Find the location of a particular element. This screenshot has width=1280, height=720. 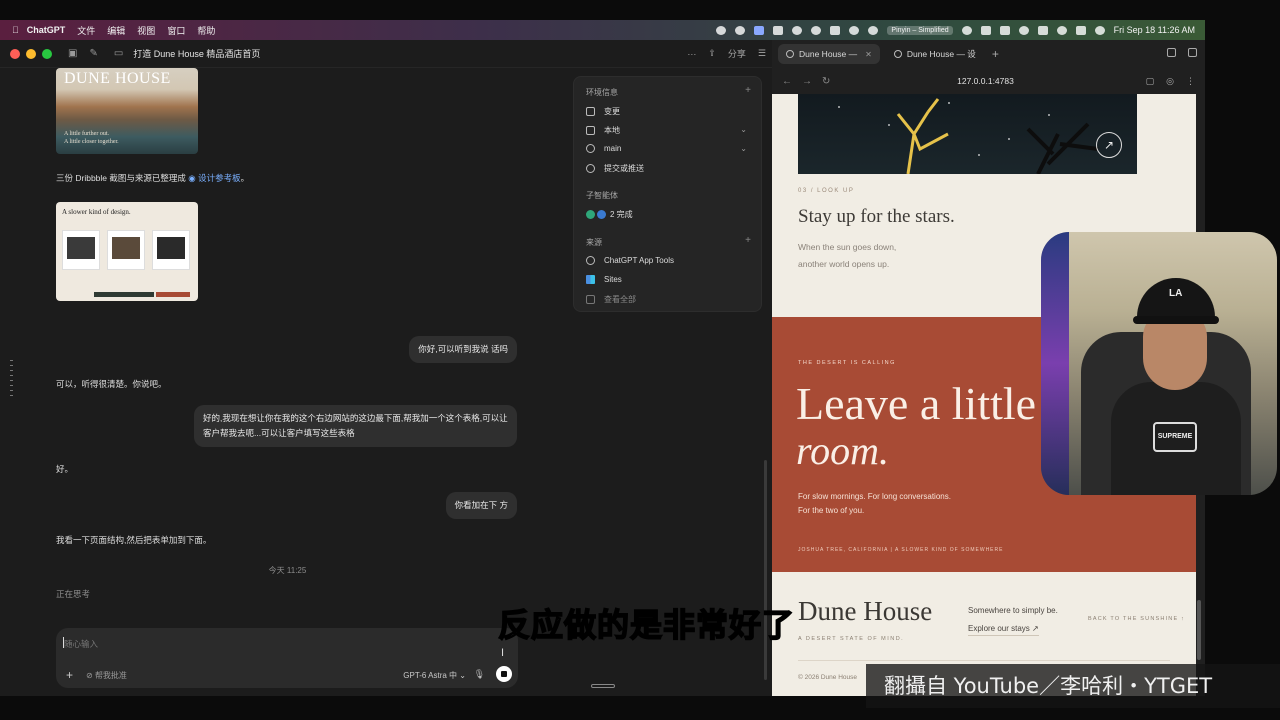

design-bar is located at coordinates (173, 294).